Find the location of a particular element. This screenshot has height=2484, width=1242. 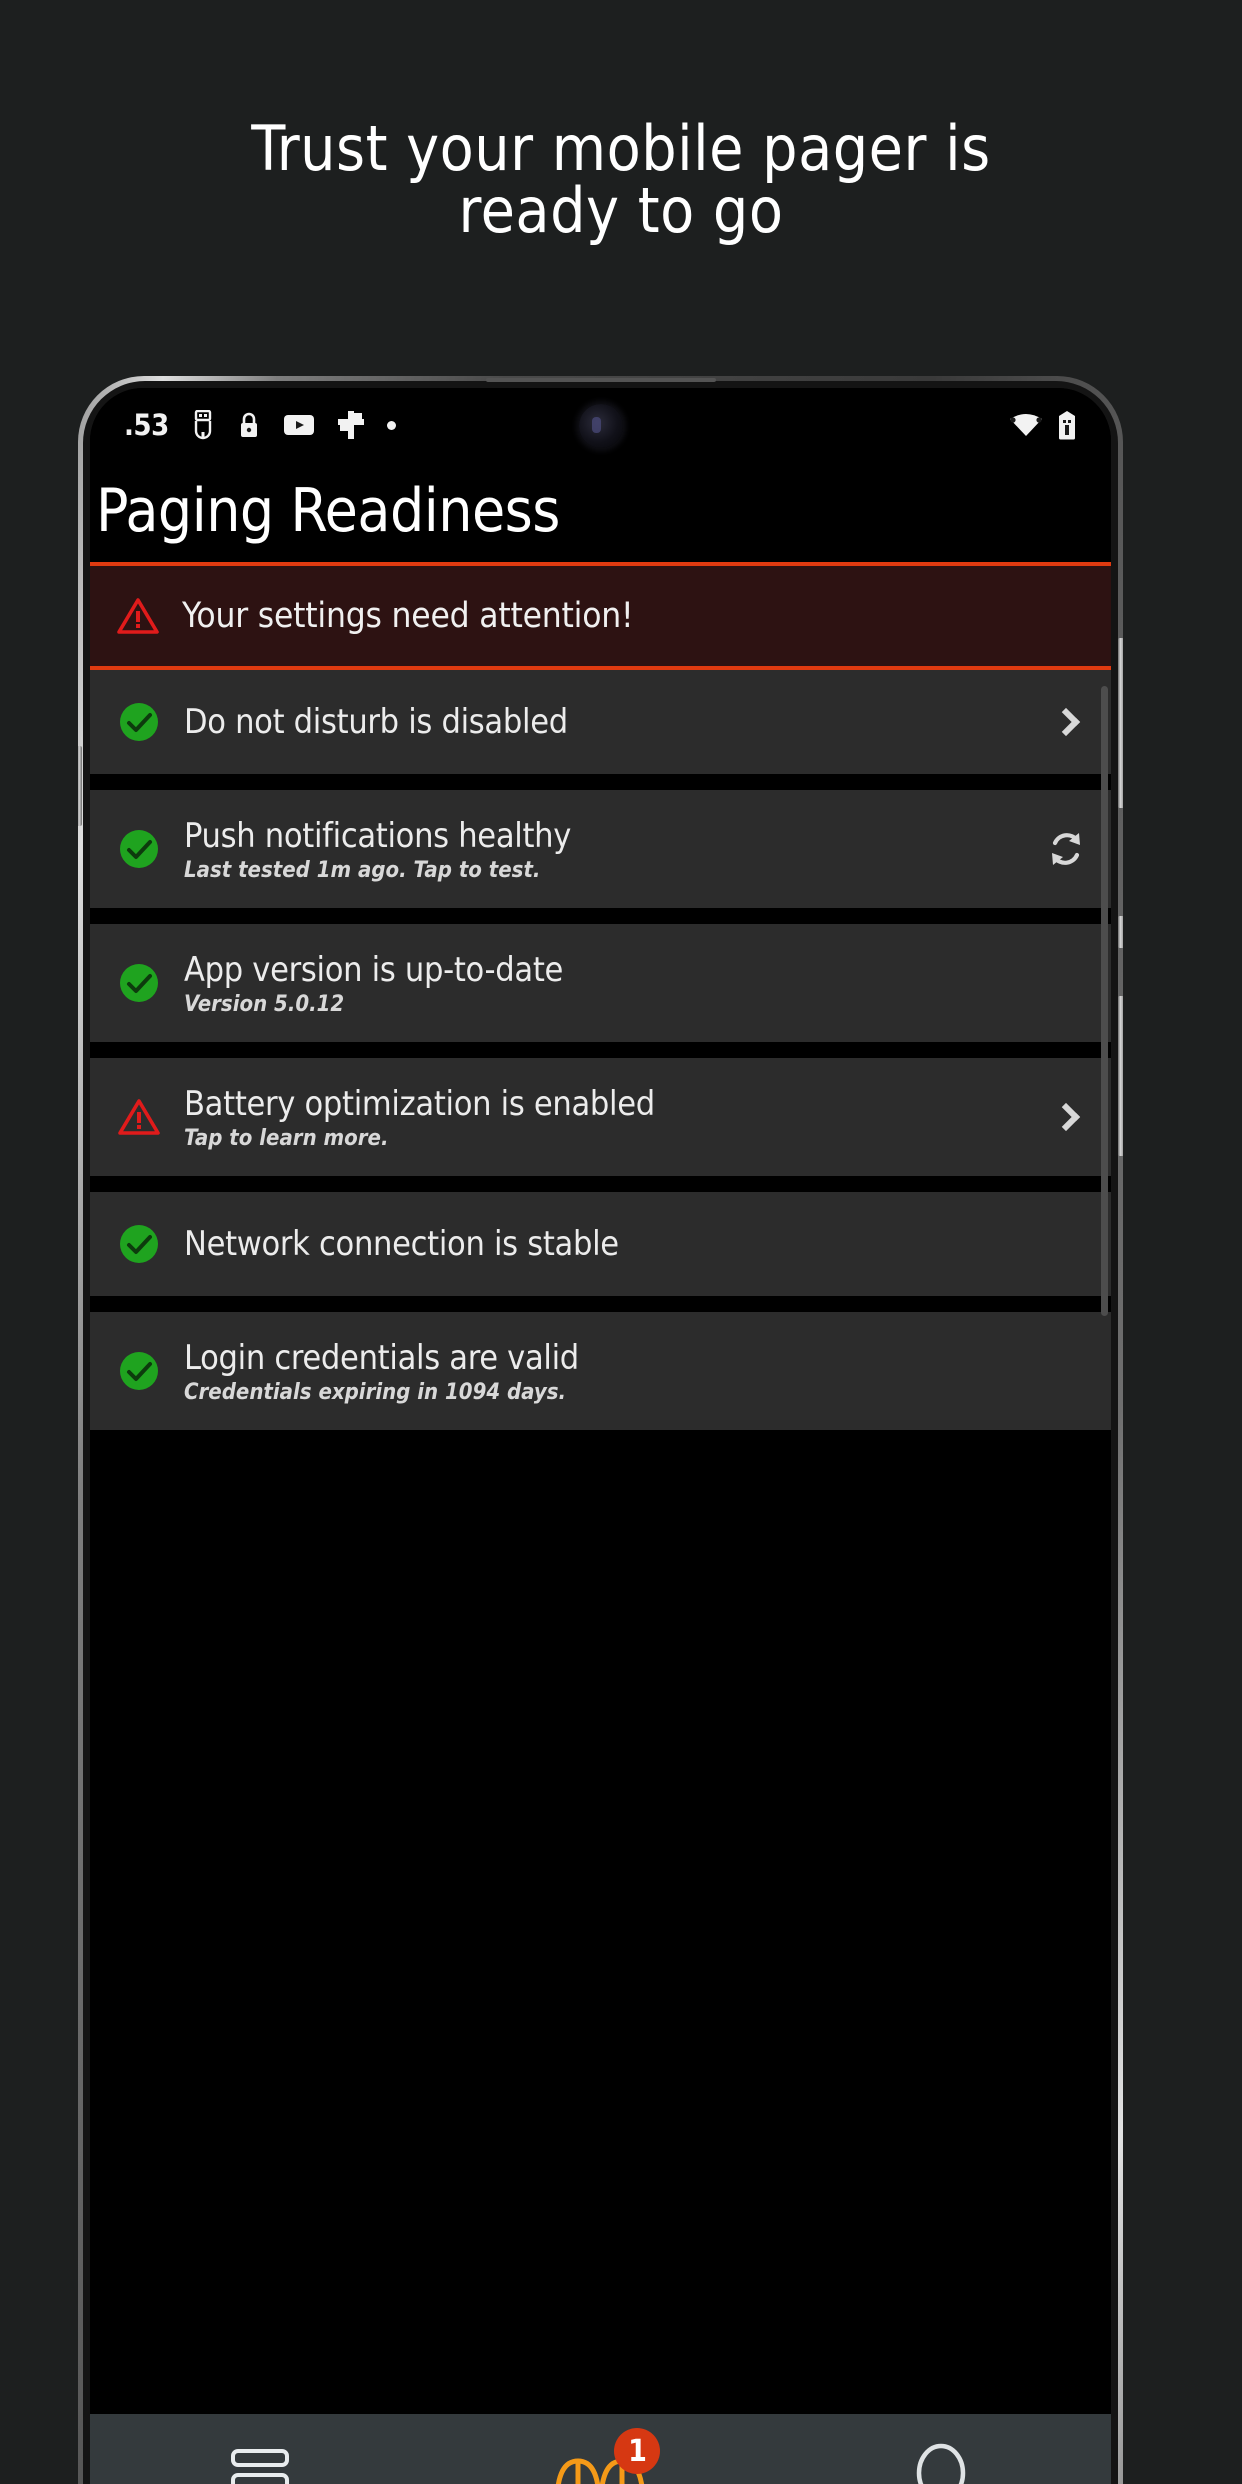

list-item-body: Do not disturb is disabled is located at coordinates (602, 722).